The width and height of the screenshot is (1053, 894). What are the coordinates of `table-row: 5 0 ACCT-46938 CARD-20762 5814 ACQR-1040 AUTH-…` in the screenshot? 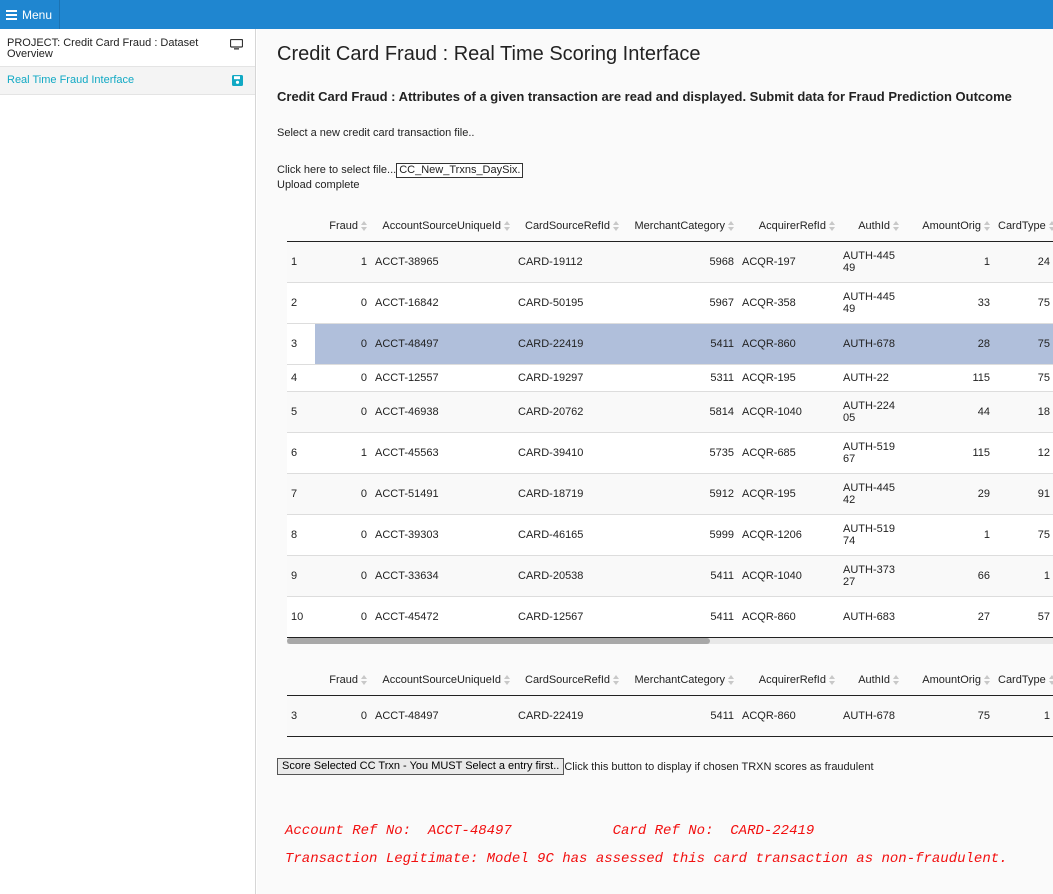 It's located at (670, 411).